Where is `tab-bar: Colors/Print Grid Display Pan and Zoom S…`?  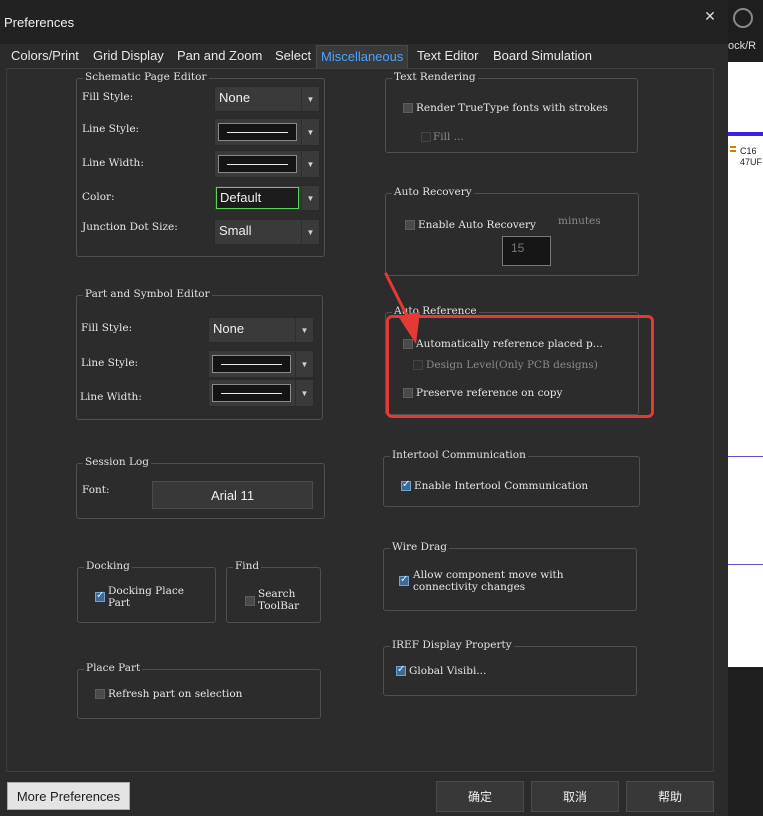
tab-bar: Colors/Print Grid Display Pan and Zoom S… is located at coordinates (364, 57).